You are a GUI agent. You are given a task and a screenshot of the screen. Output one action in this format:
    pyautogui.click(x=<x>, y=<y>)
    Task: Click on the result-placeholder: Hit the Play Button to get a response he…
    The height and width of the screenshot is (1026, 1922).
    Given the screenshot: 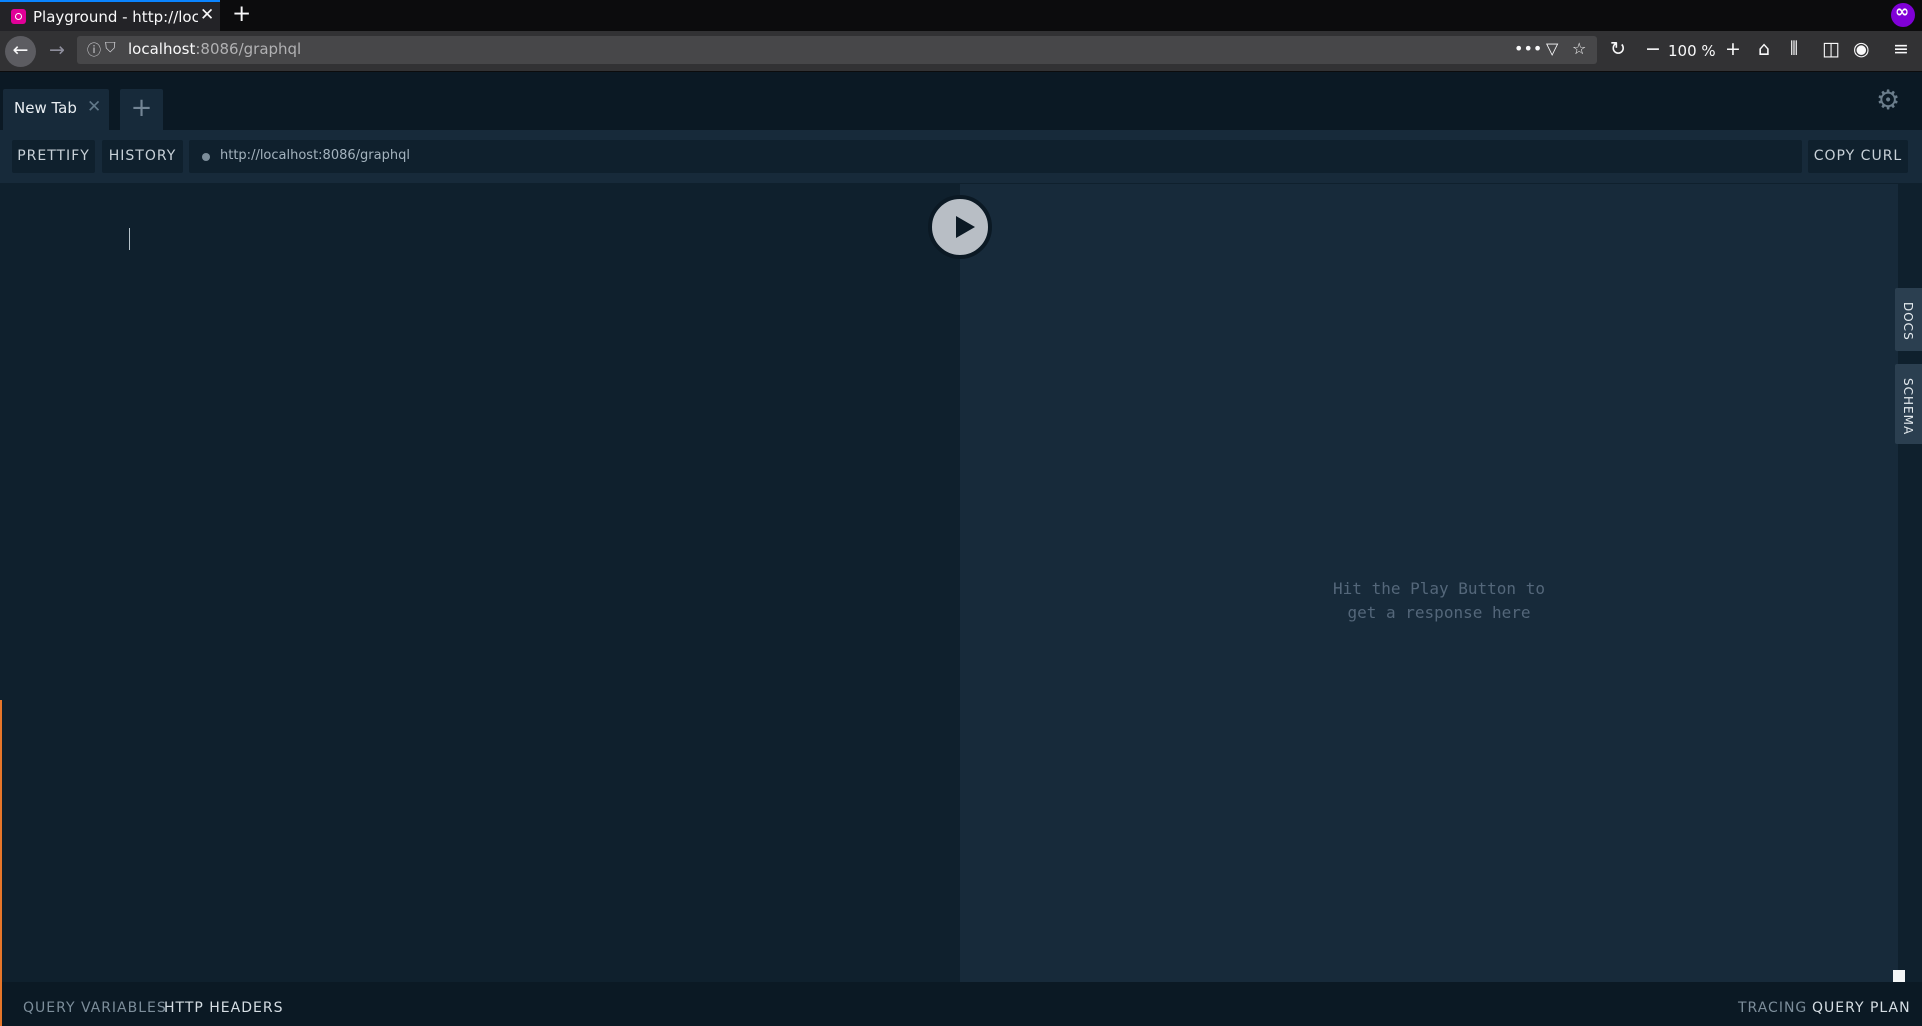 What is the action you would take?
    pyautogui.click(x=1439, y=600)
    